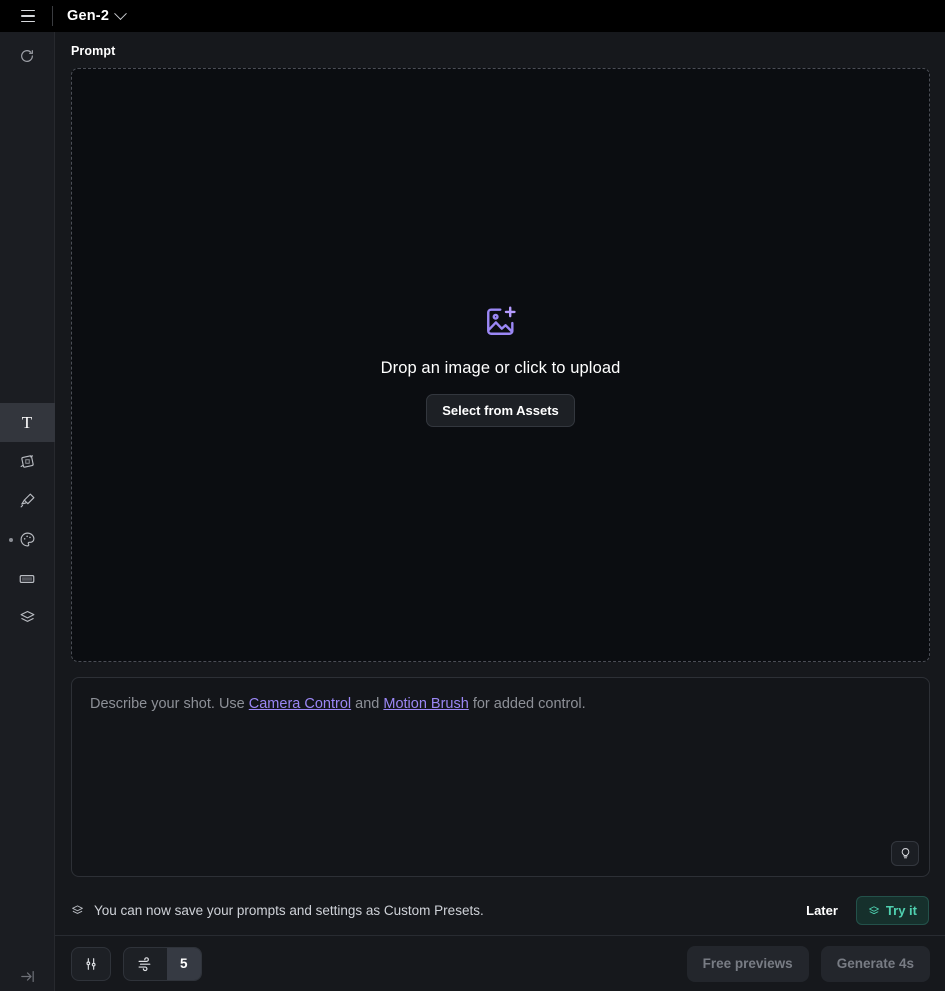 The image size is (945, 991). What do you see at coordinates (300, 704) in the screenshot?
I see `camera-control-link: Camera Control` at bounding box center [300, 704].